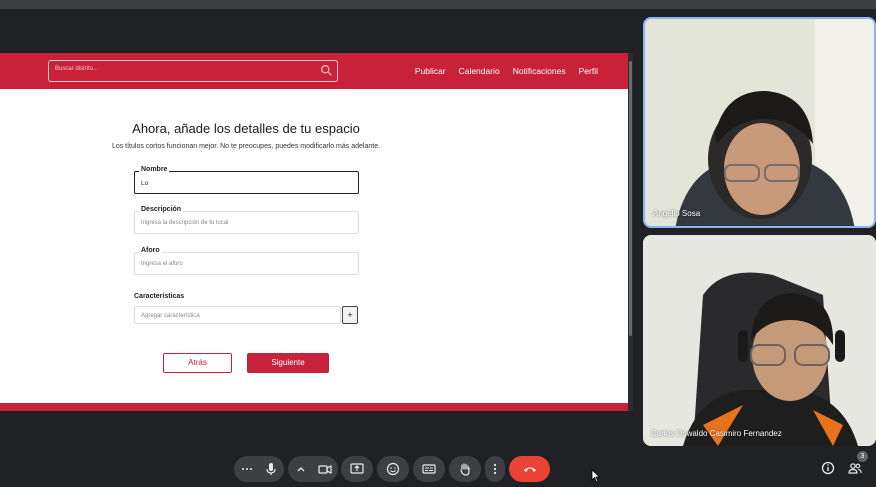  I want to click on caracteristicas-placeholder: Agregar característica, so click(170, 316).